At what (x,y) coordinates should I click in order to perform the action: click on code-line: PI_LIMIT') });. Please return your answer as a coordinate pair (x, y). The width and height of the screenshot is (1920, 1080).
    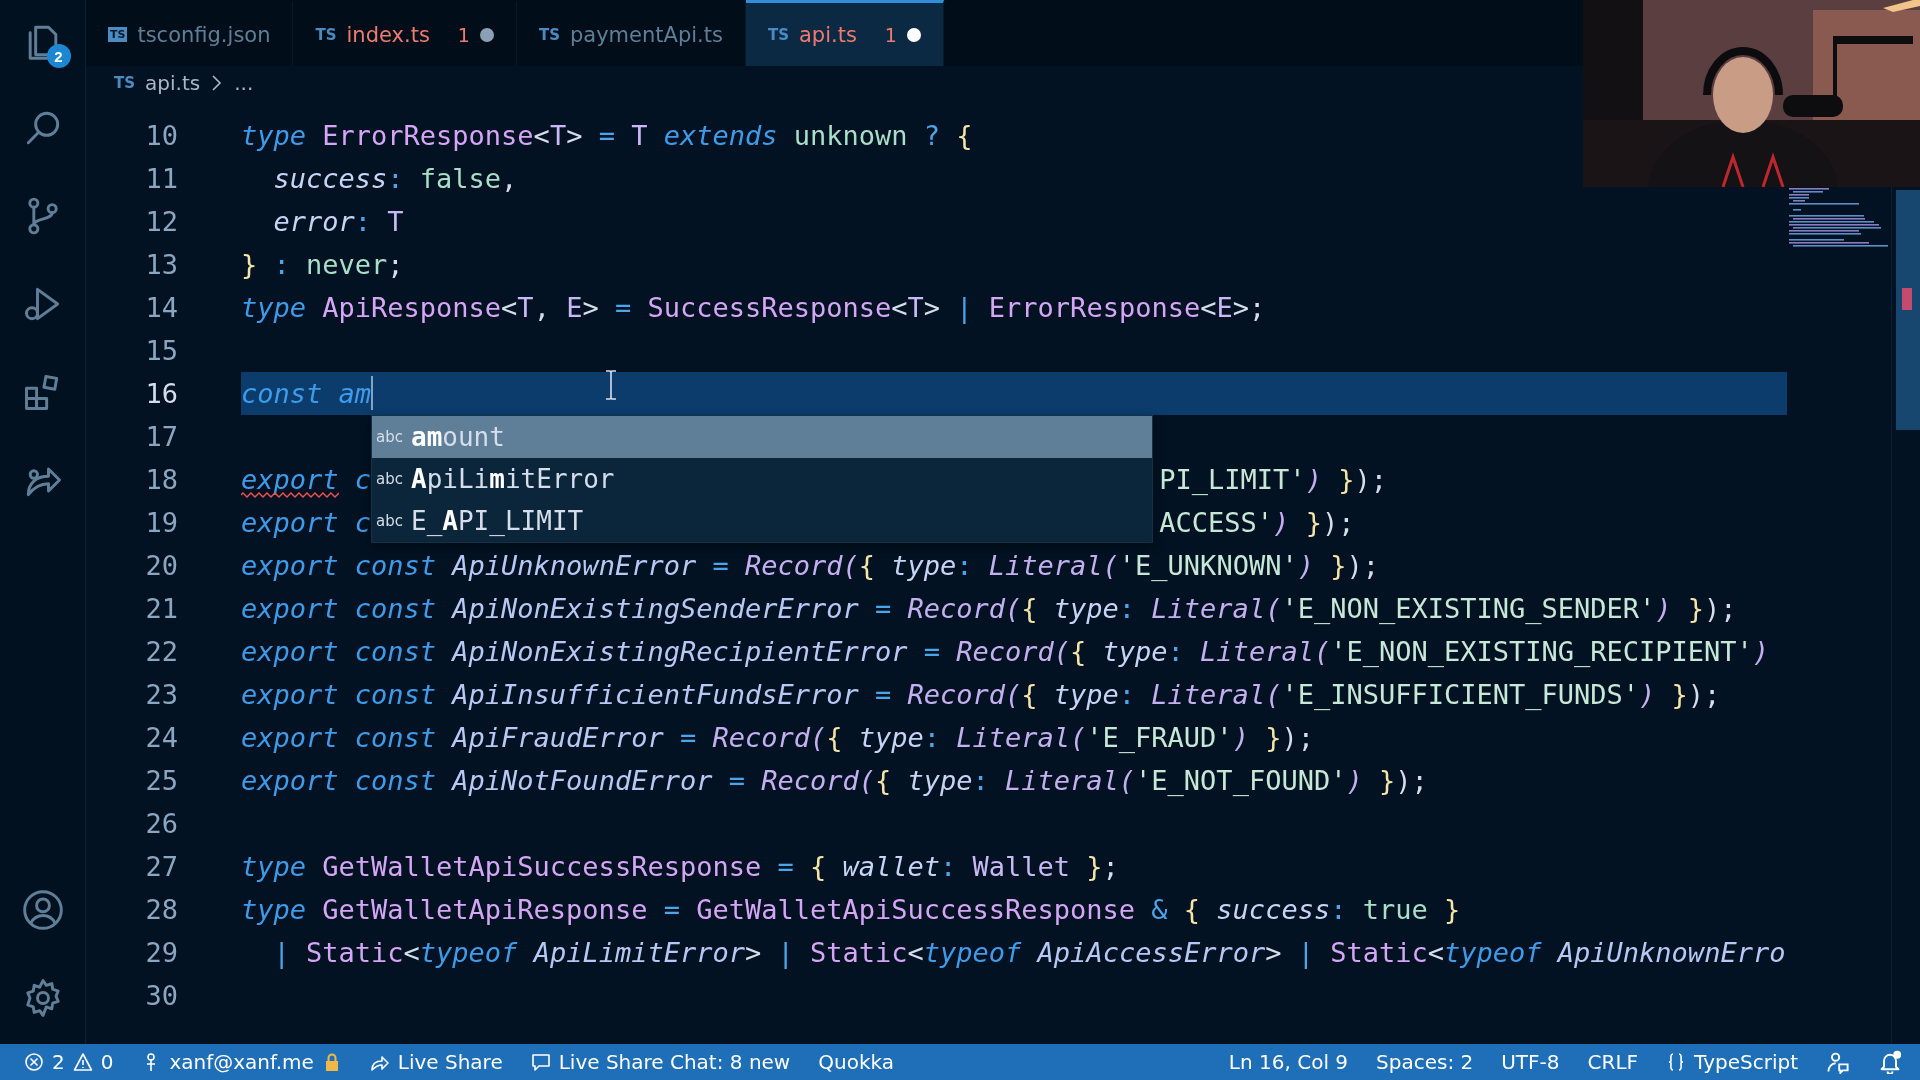
    Looking at the image, I should click on (1273, 480).